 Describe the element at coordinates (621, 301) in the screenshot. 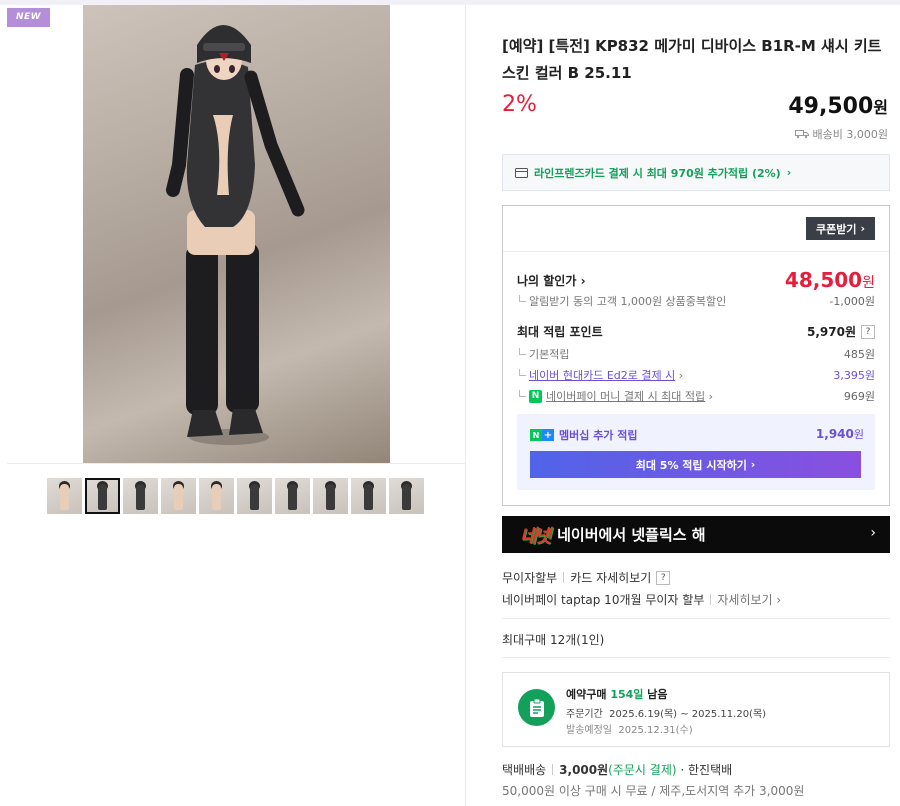

I see `sub-discount-label: 알림받기 동의 고객 1,000원 상품중복할인` at that location.